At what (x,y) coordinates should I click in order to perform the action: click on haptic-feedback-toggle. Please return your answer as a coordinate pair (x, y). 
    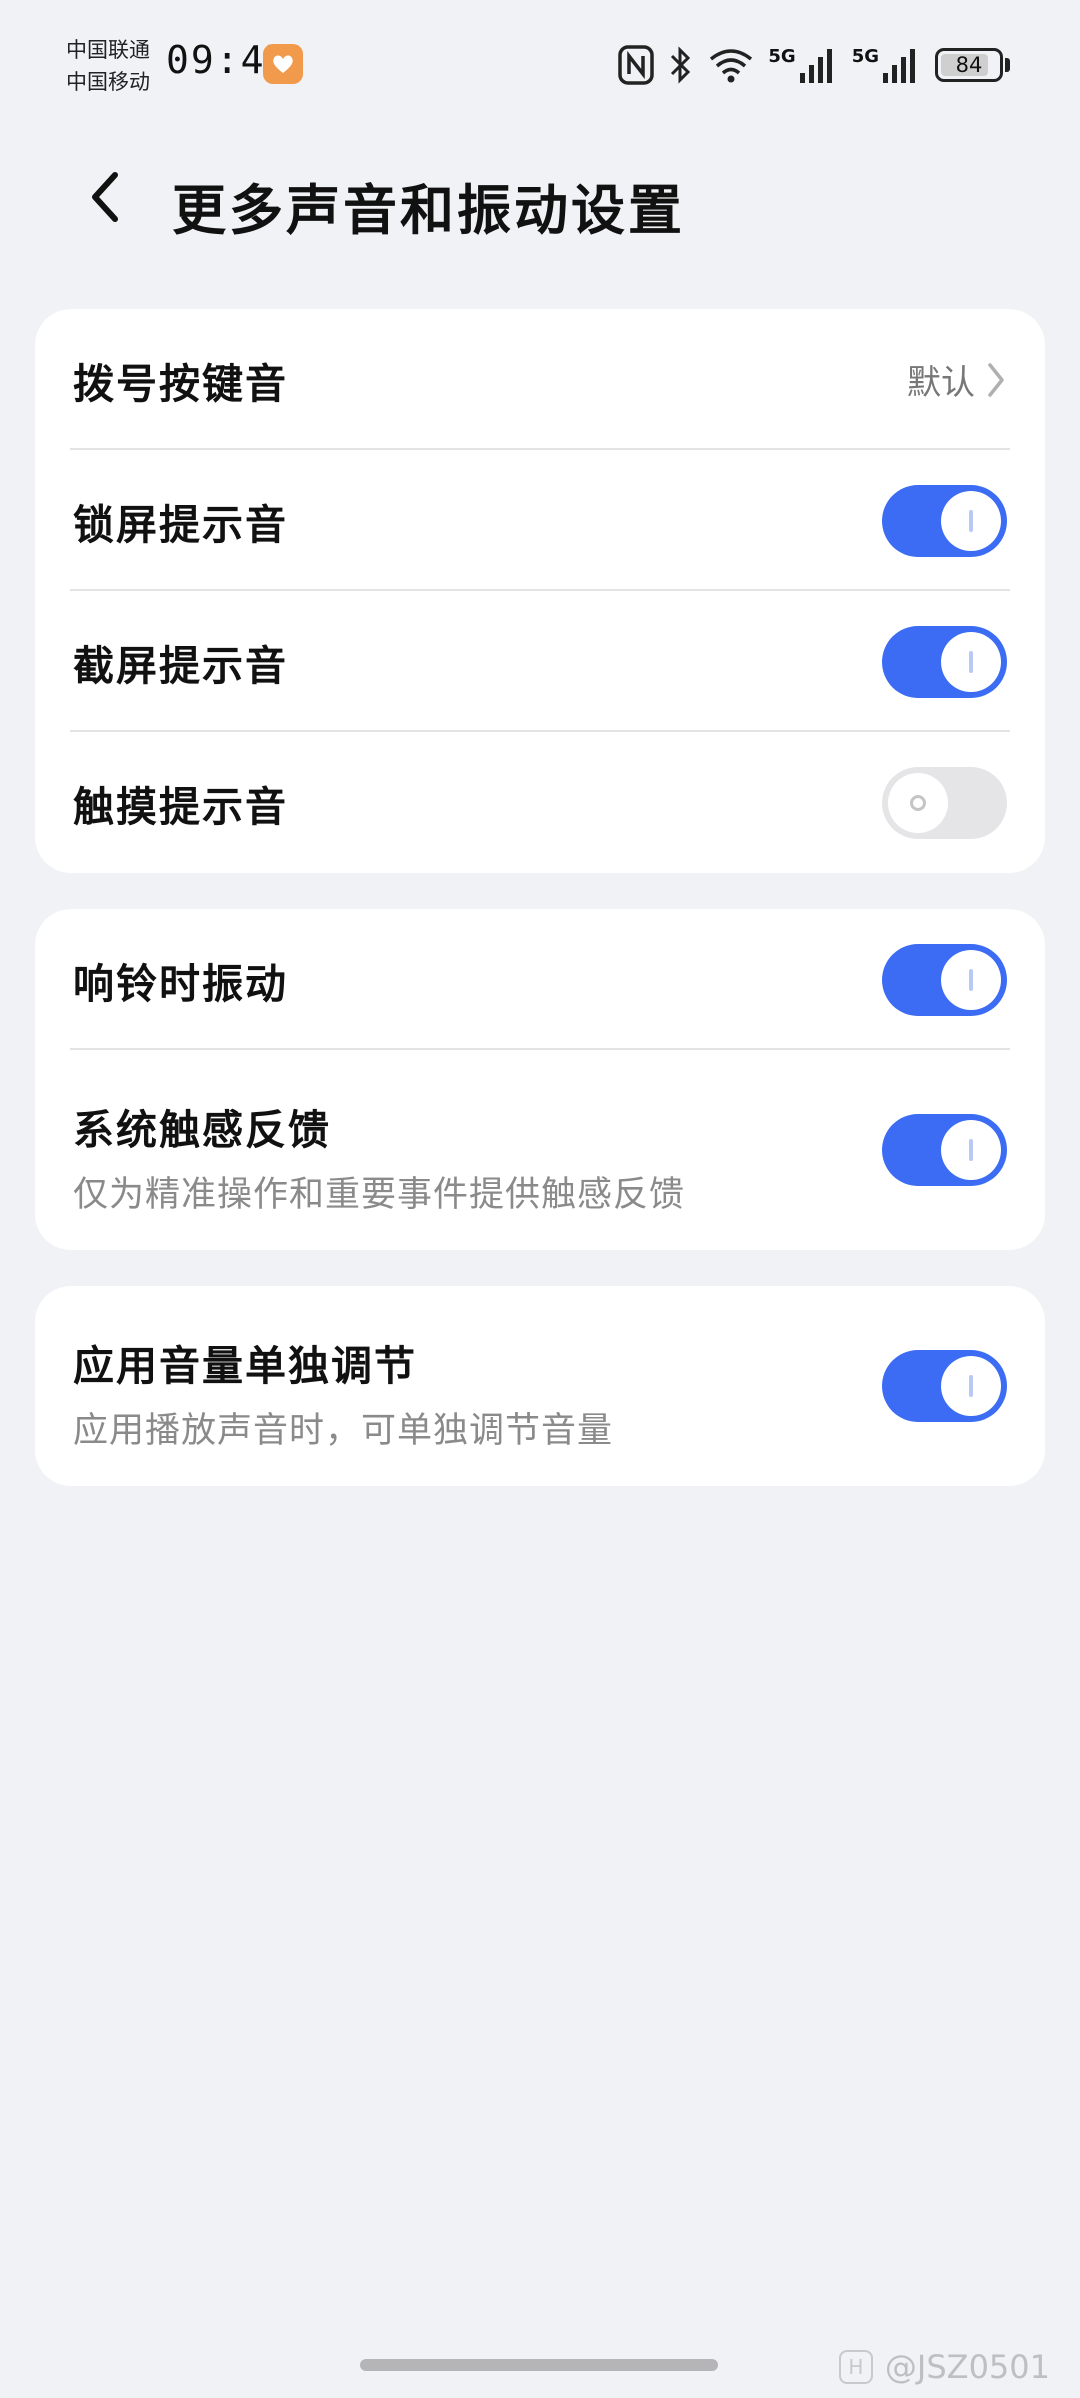
    Looking at the image, I should click on (944, 1150).